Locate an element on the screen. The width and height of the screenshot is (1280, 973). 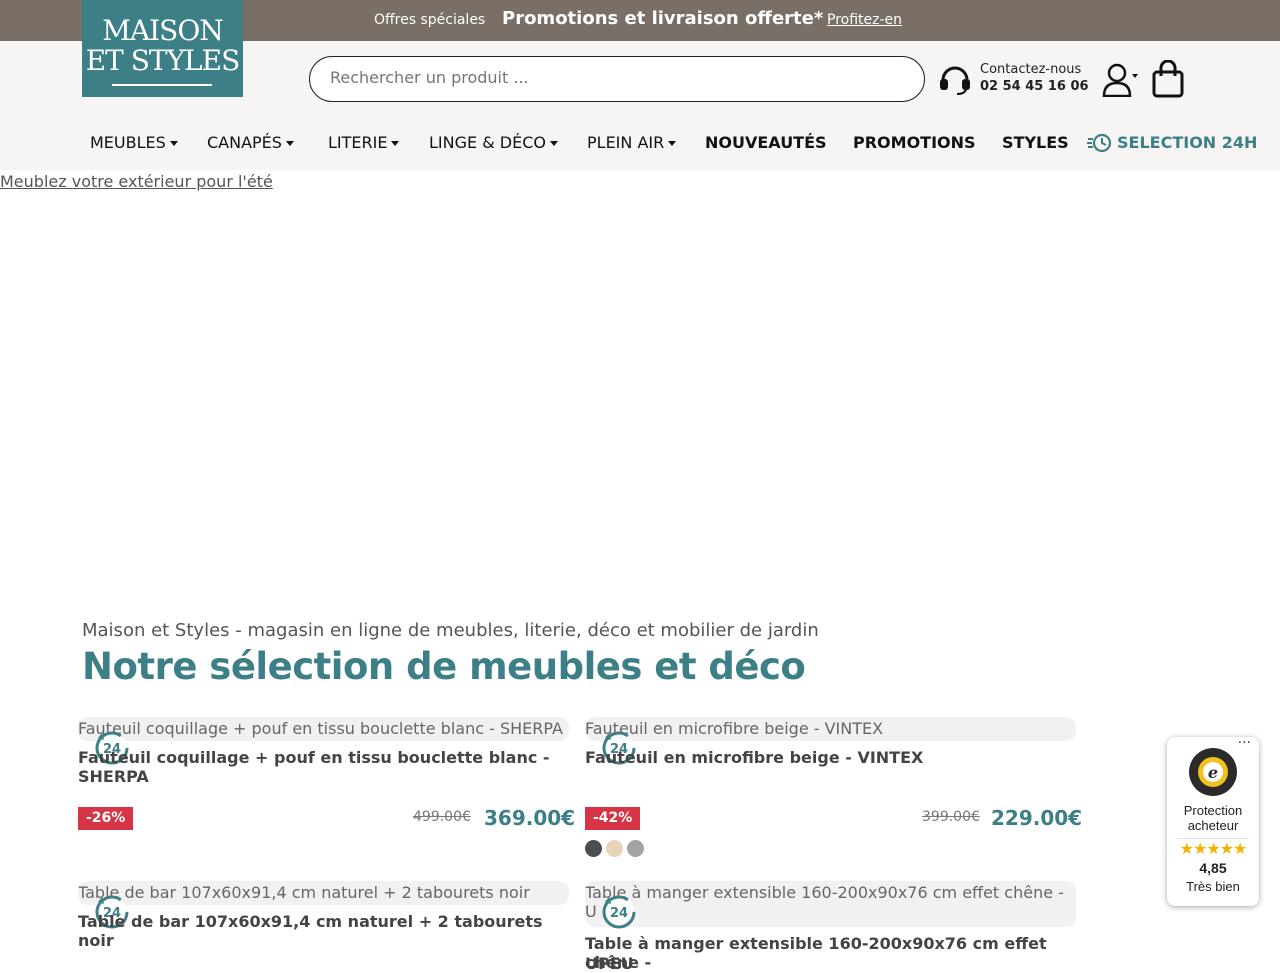
nav-label: PLEIN AIR is located at coordinates (626, 142).